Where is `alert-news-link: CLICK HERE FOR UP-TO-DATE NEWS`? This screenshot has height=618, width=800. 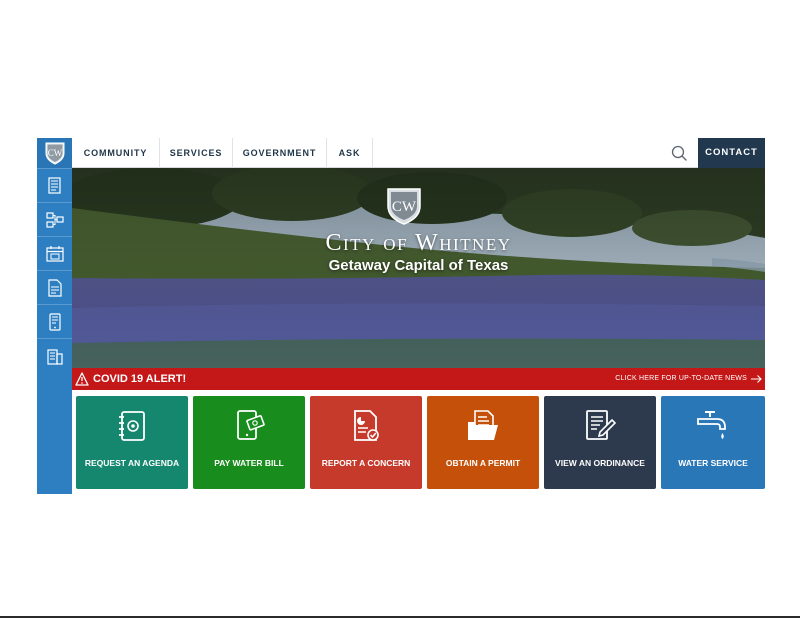
alert-news-link: CLICK HERE FOR UP-TO-DATE NEWS is located at coordinates (681, 379).